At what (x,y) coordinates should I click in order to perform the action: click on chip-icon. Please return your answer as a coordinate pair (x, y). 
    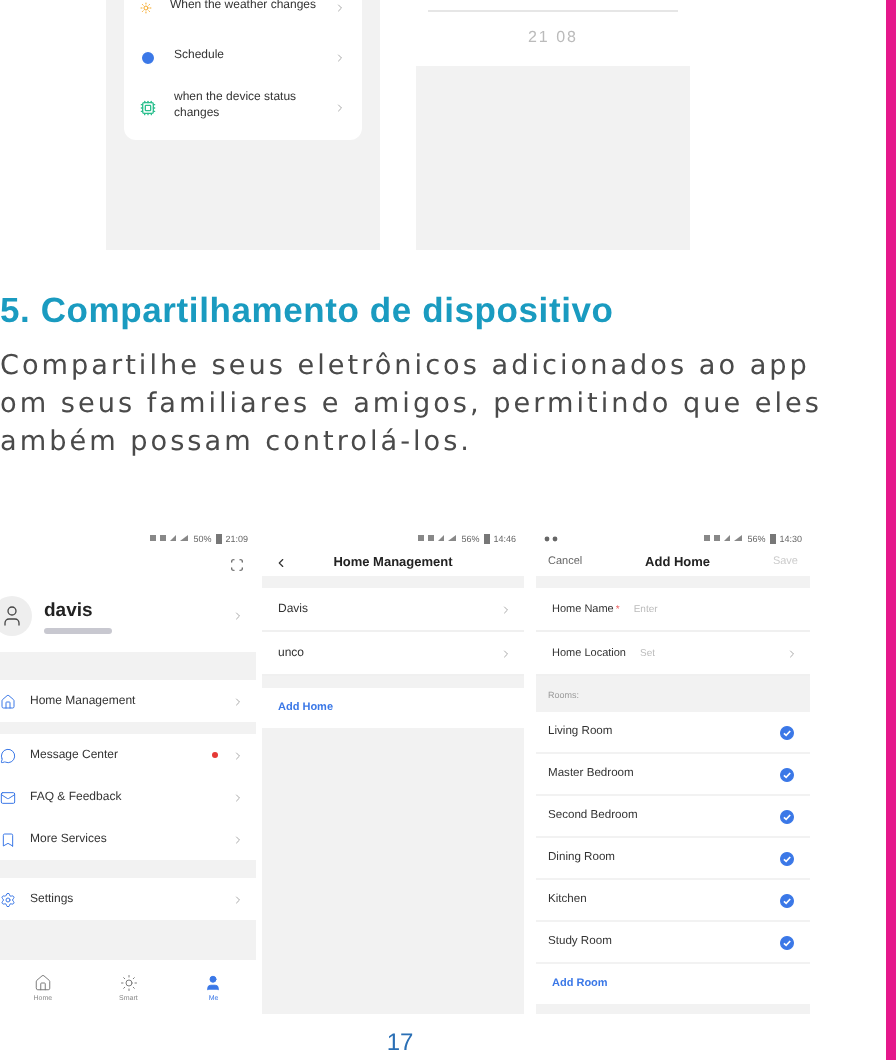
    Looking at the image, I should click on (148, 107).